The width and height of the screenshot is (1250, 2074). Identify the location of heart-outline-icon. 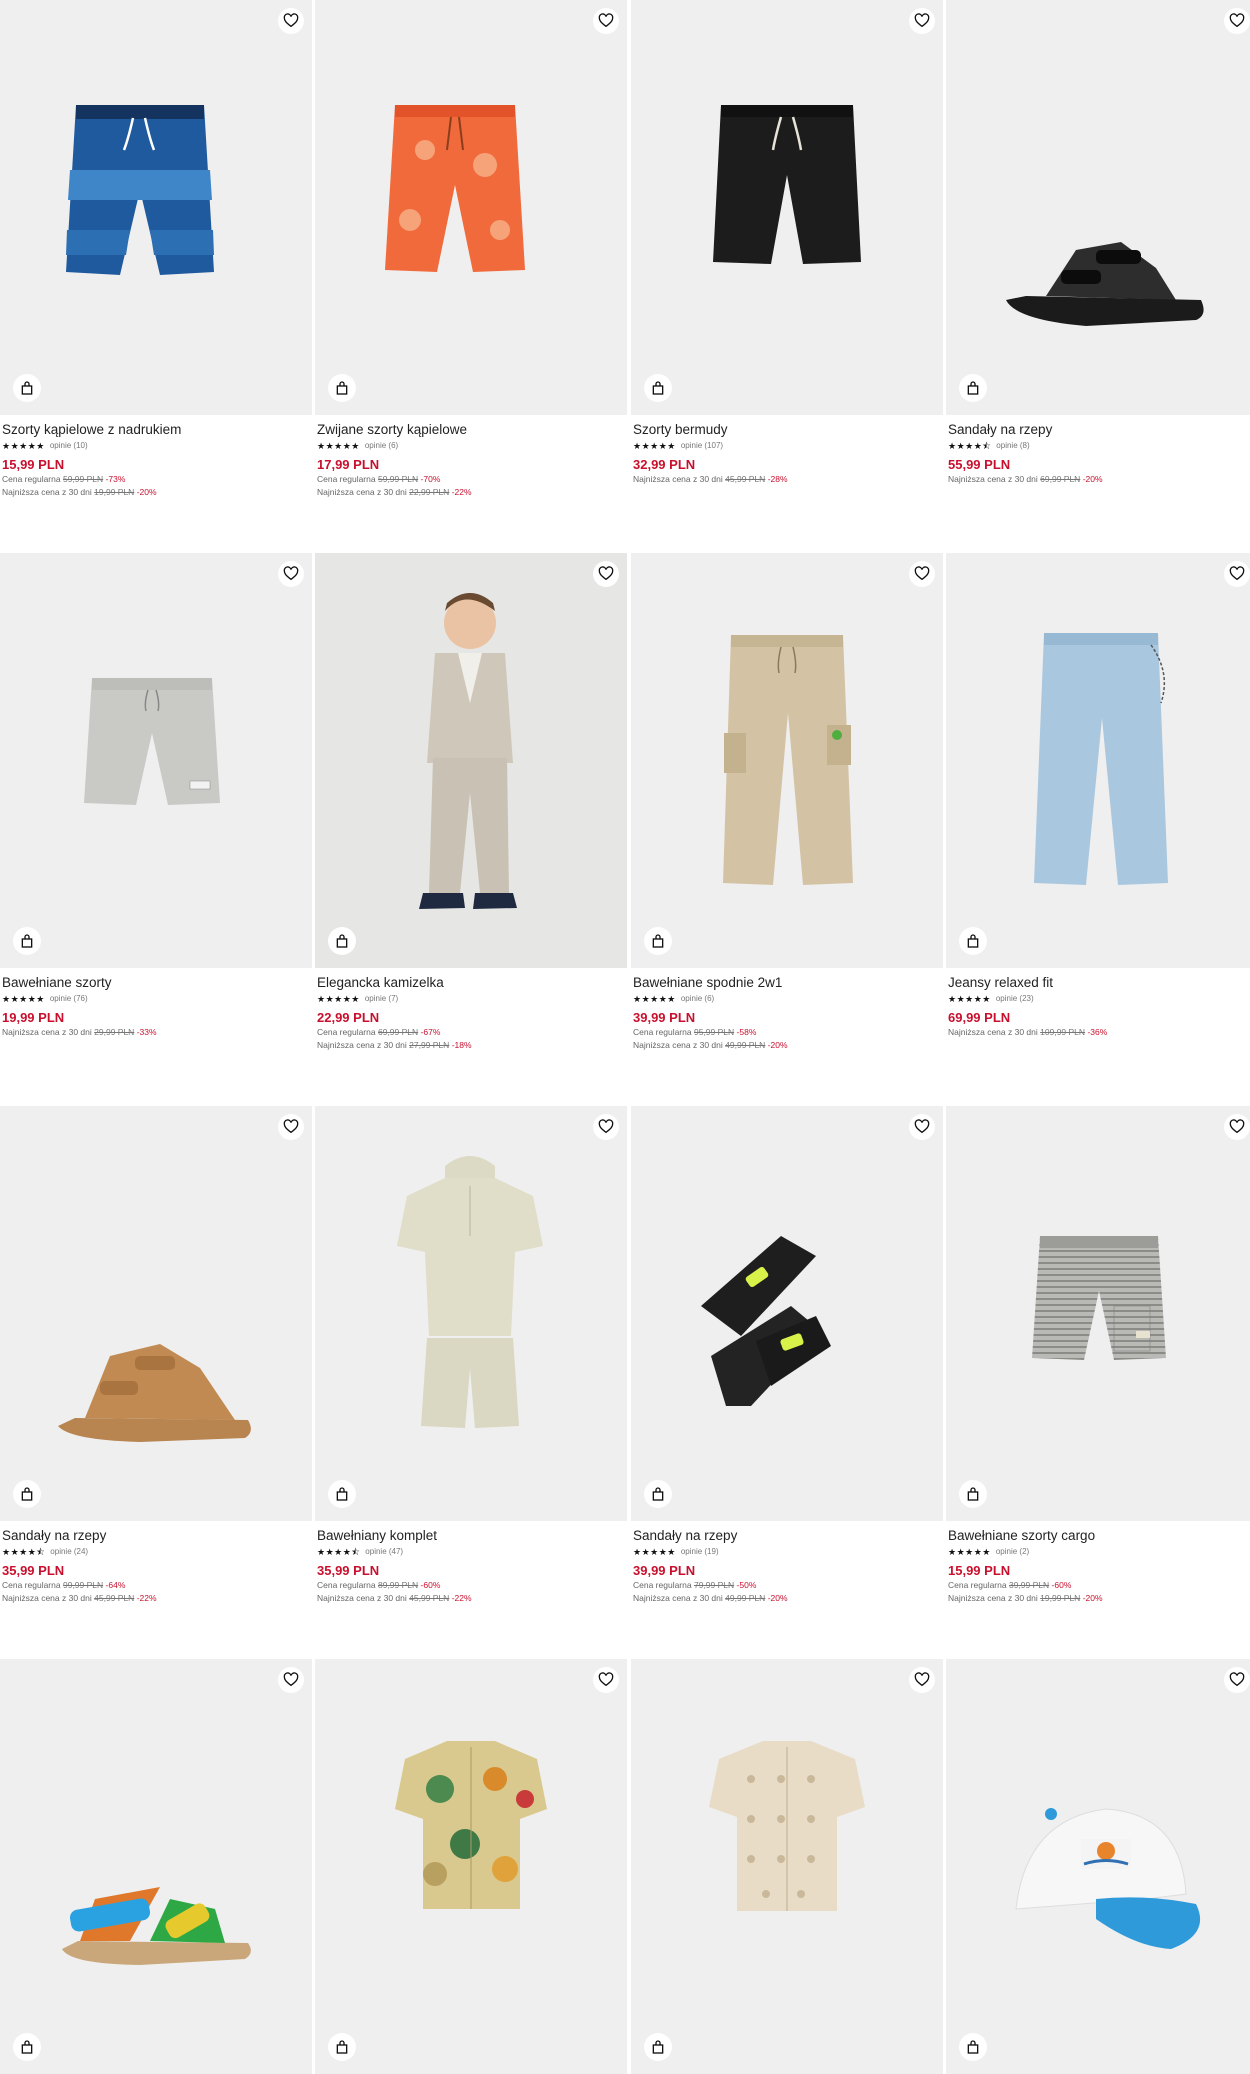
(291, 1679).